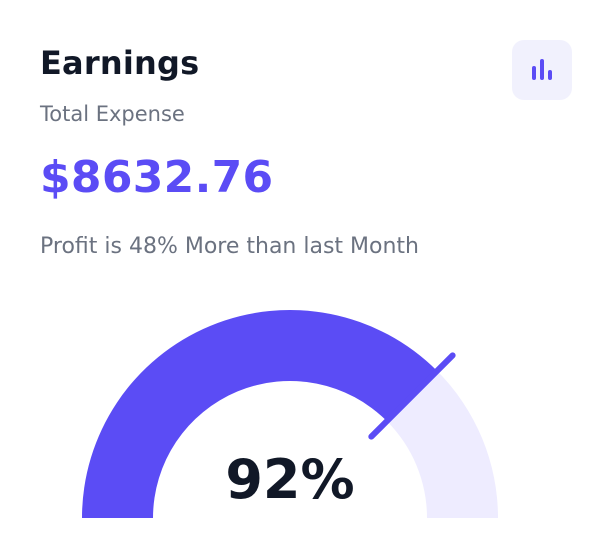  What do you see at coordinates (157, 177) in the screenshot?
I see `earnings-amount: $8632.76` at bounding box center [157, 177].